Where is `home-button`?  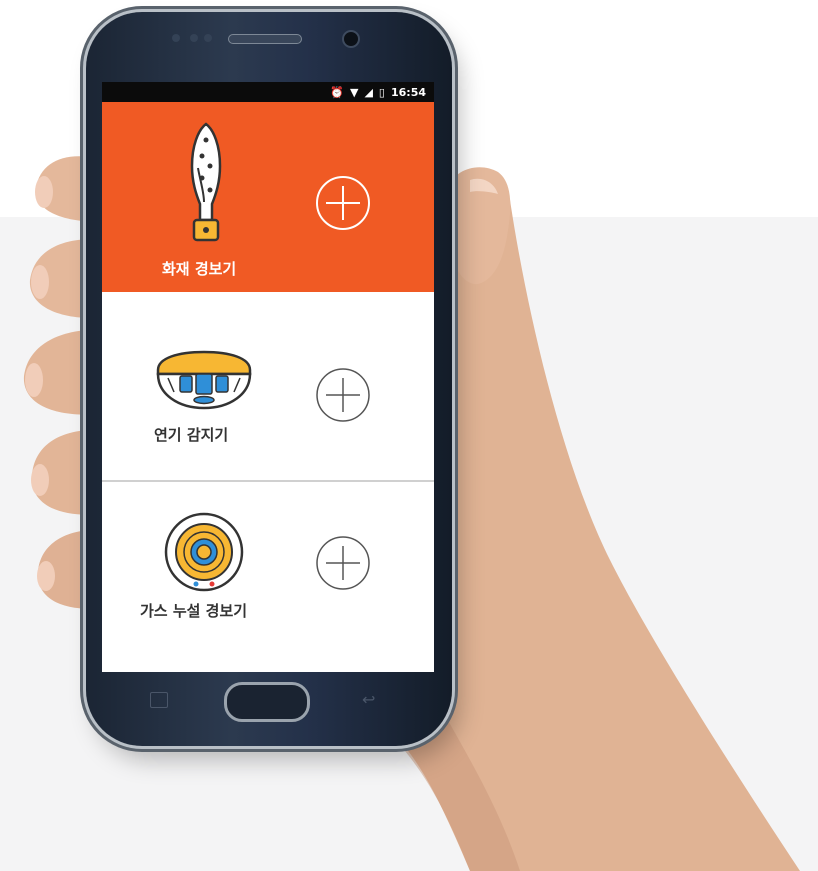 home-button is located at coordinates (267, 702).